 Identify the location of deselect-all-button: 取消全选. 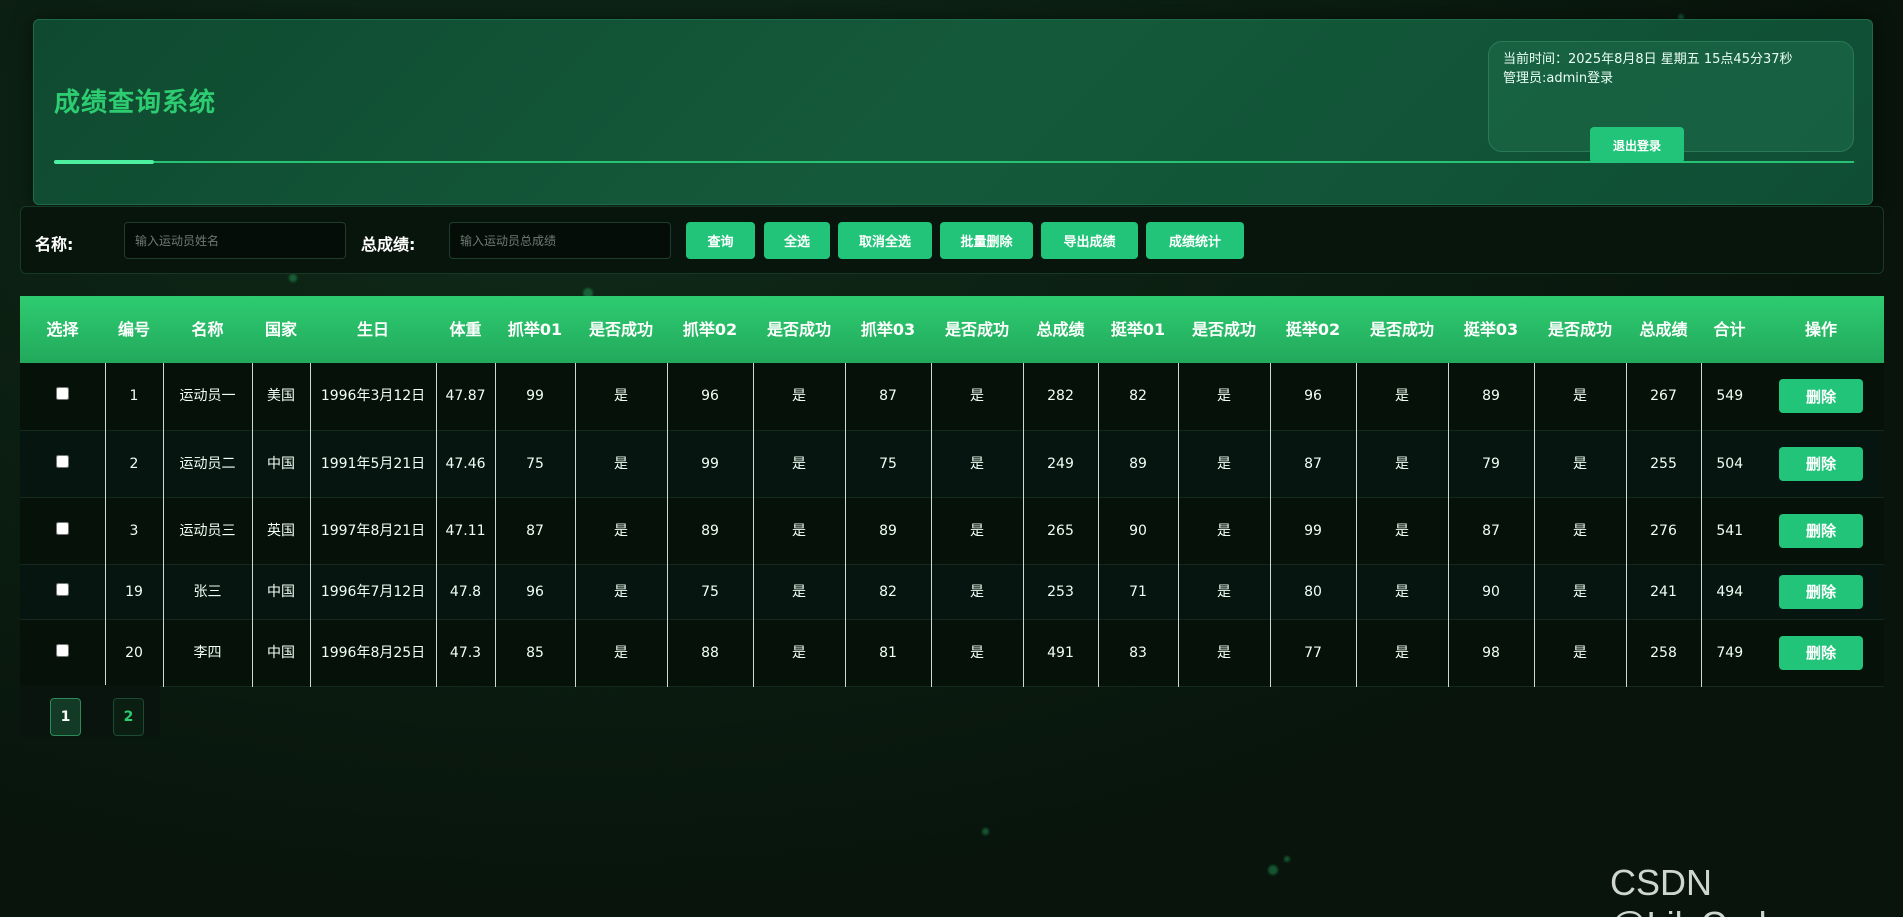
(885, 240).